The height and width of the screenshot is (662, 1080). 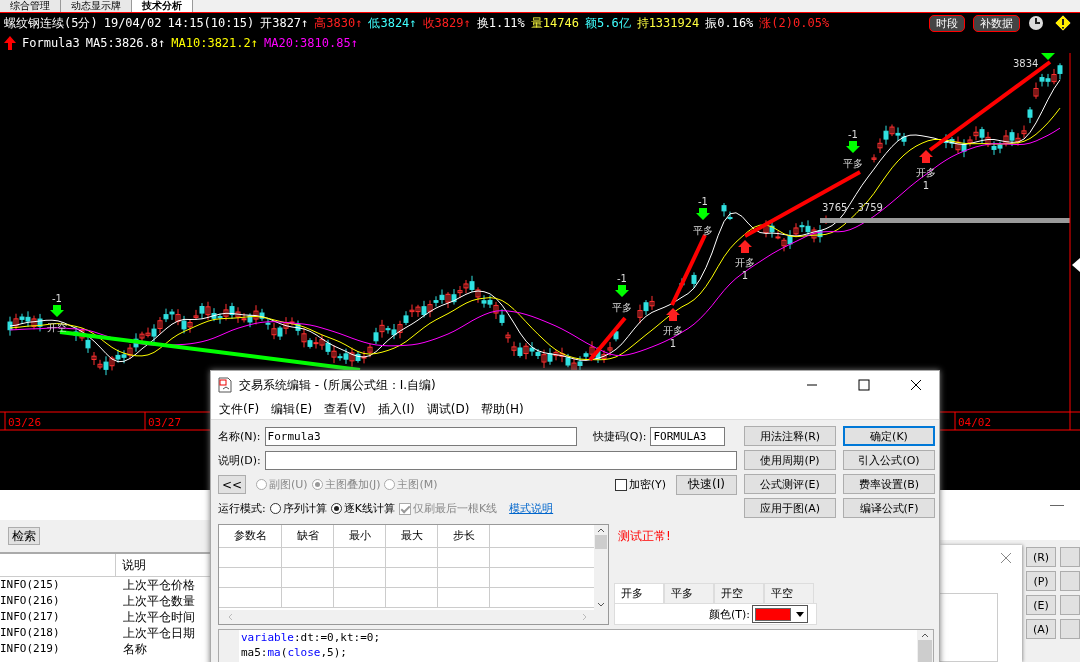 What do you see at coordinates (790, 484) in the screenshot?
I see `dialog-button: 公式测评(E)` at bounding box center [790, 484].